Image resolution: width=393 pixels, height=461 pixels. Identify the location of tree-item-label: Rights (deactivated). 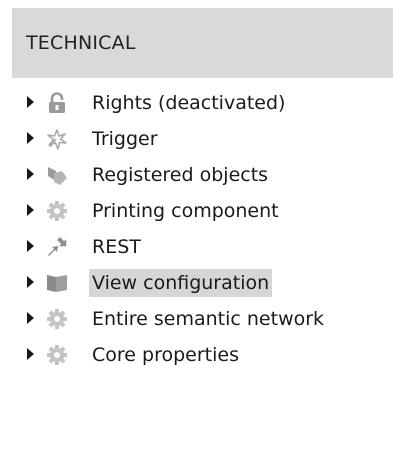
(189, 103).